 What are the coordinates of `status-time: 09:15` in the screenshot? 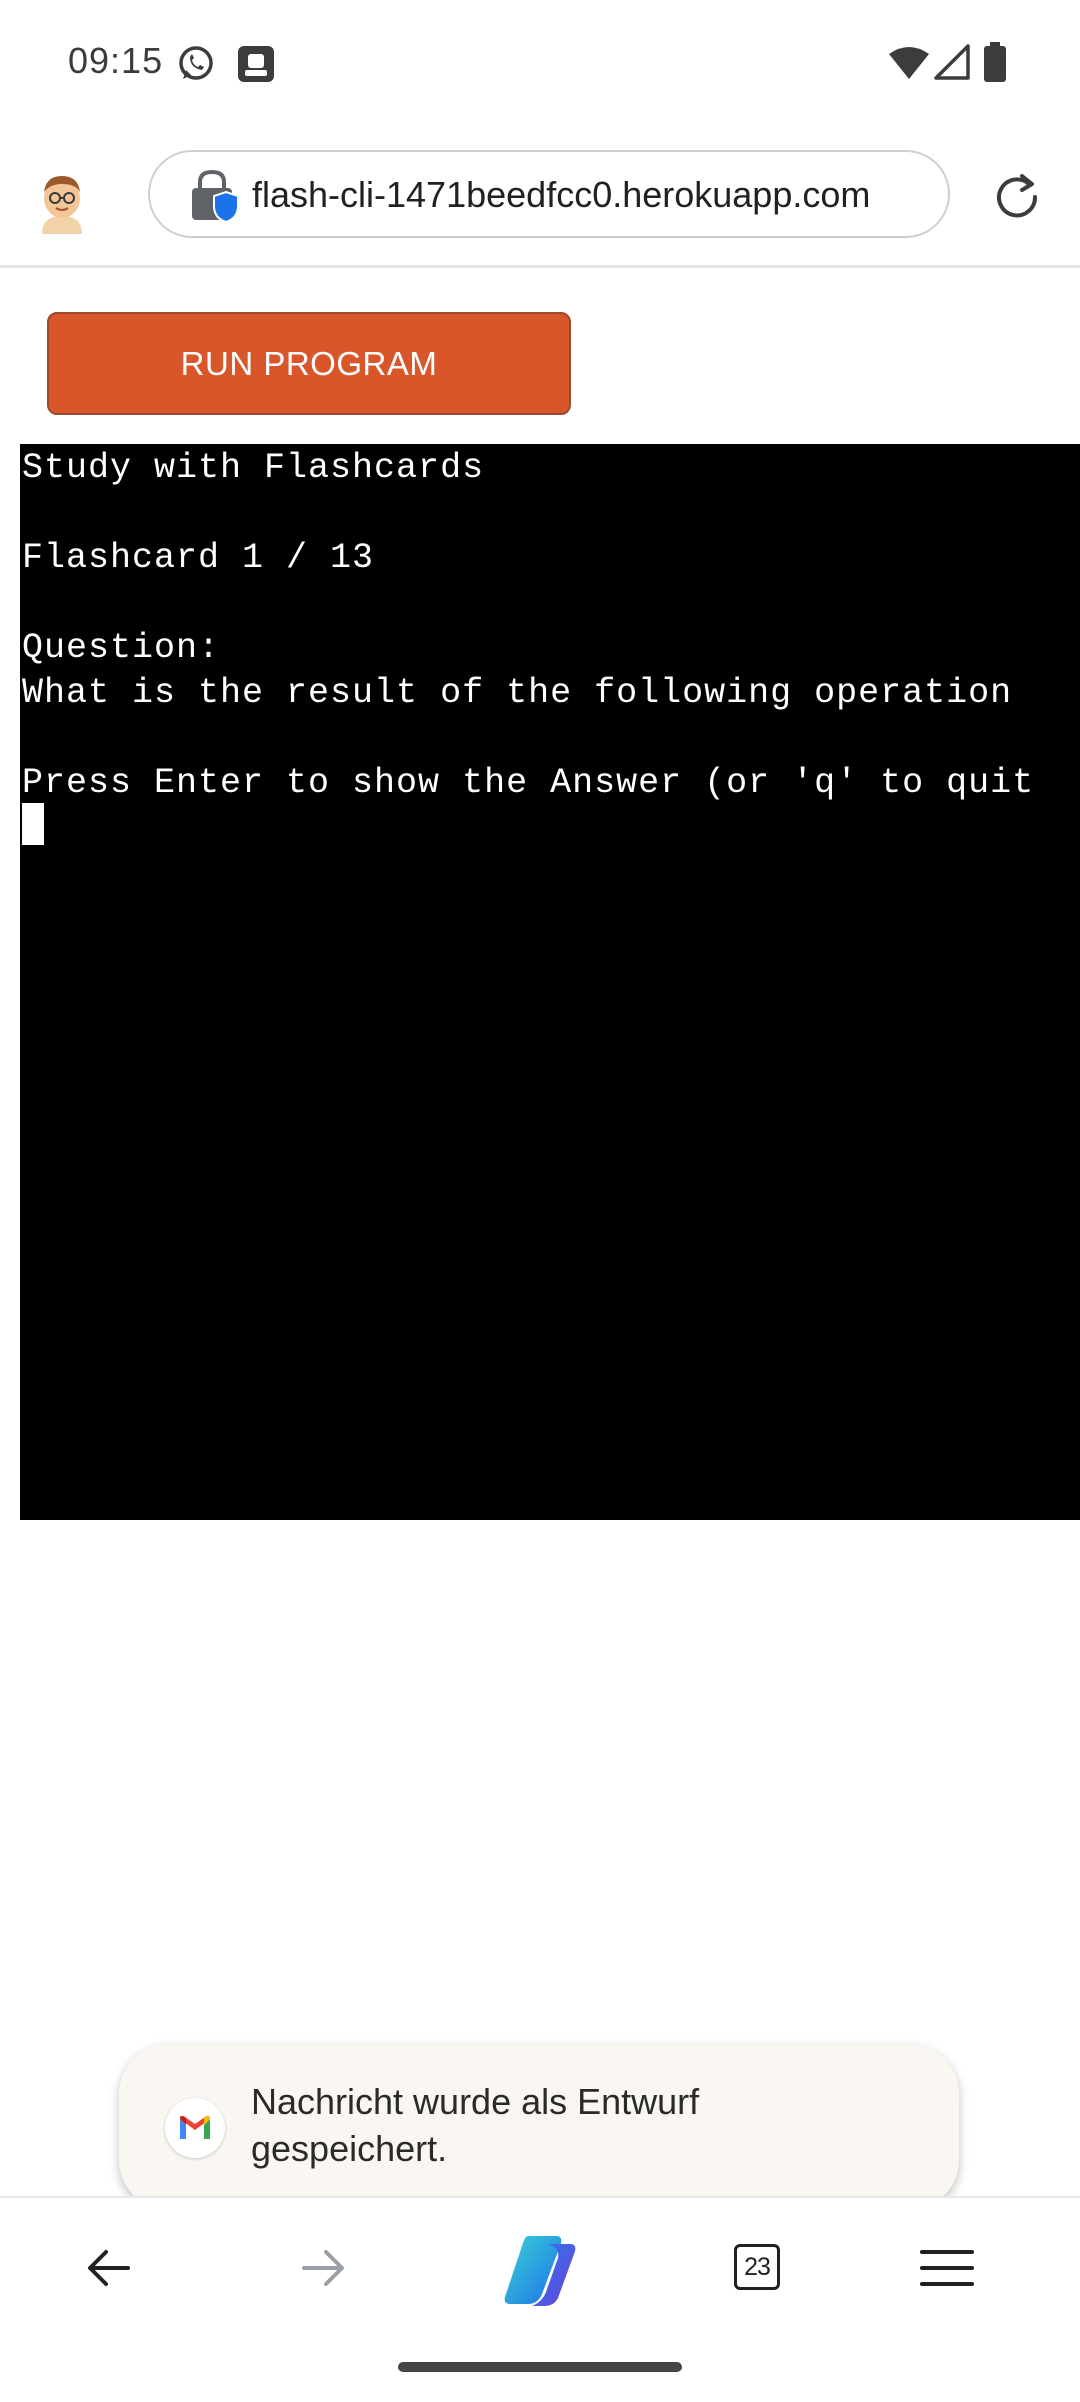 It's located at (116, 60).